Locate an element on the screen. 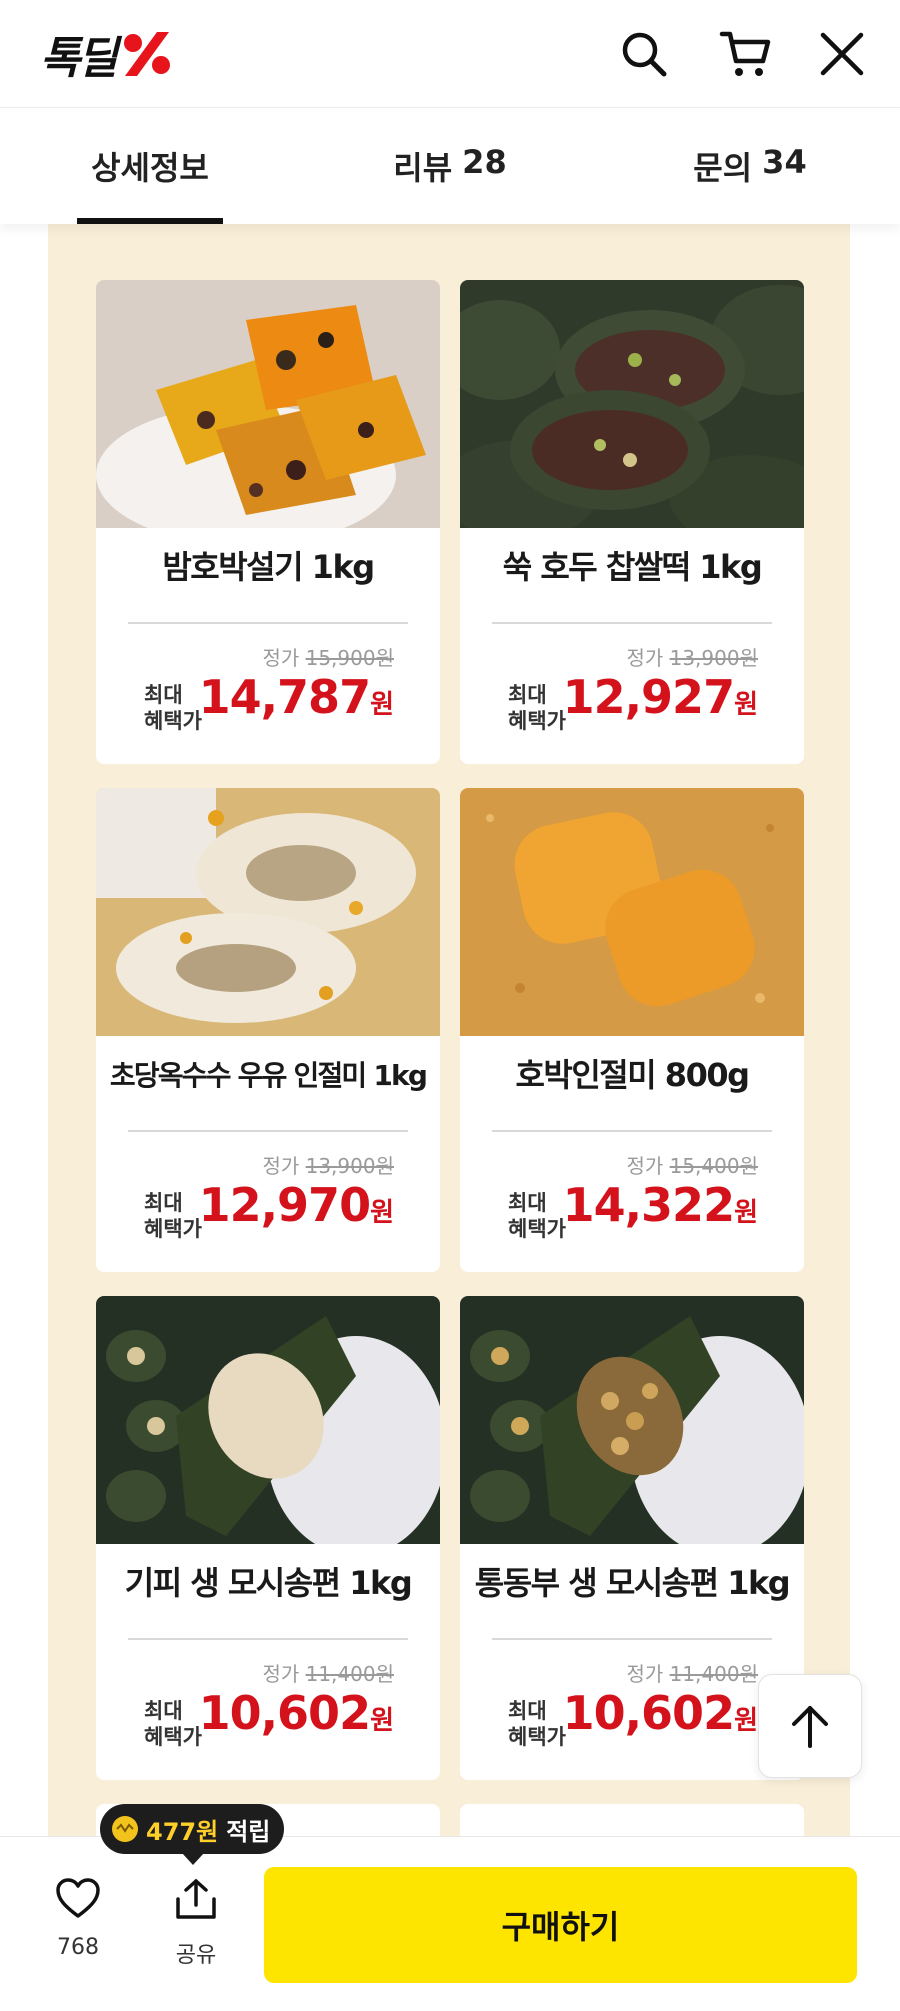 This screenshot has width=900, height=2011. cart-button is located at coordinates (746, 54).